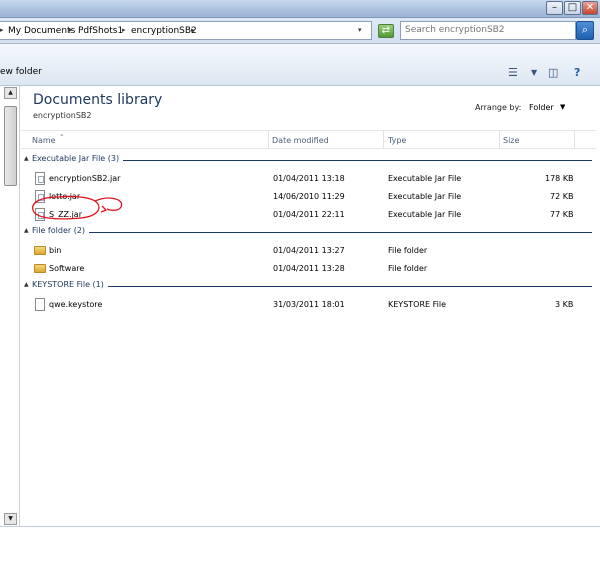 The image size is (600, 569). Describe the element at coordinates (62, 115) in the screenshot. I see `library-subtitle: encryptionSB2` at that location.